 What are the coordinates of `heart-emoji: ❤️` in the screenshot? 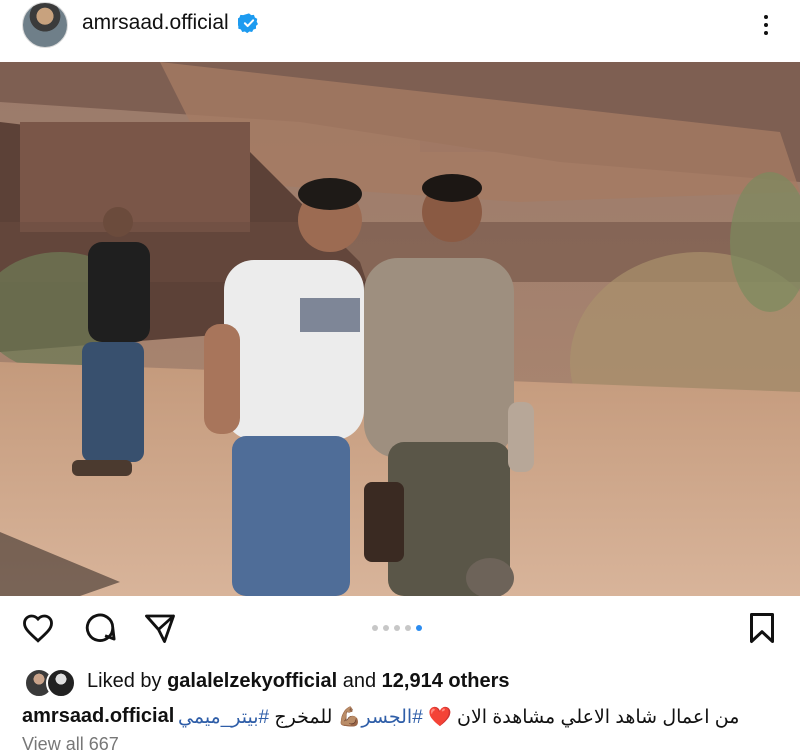 It's located at (440, 717).